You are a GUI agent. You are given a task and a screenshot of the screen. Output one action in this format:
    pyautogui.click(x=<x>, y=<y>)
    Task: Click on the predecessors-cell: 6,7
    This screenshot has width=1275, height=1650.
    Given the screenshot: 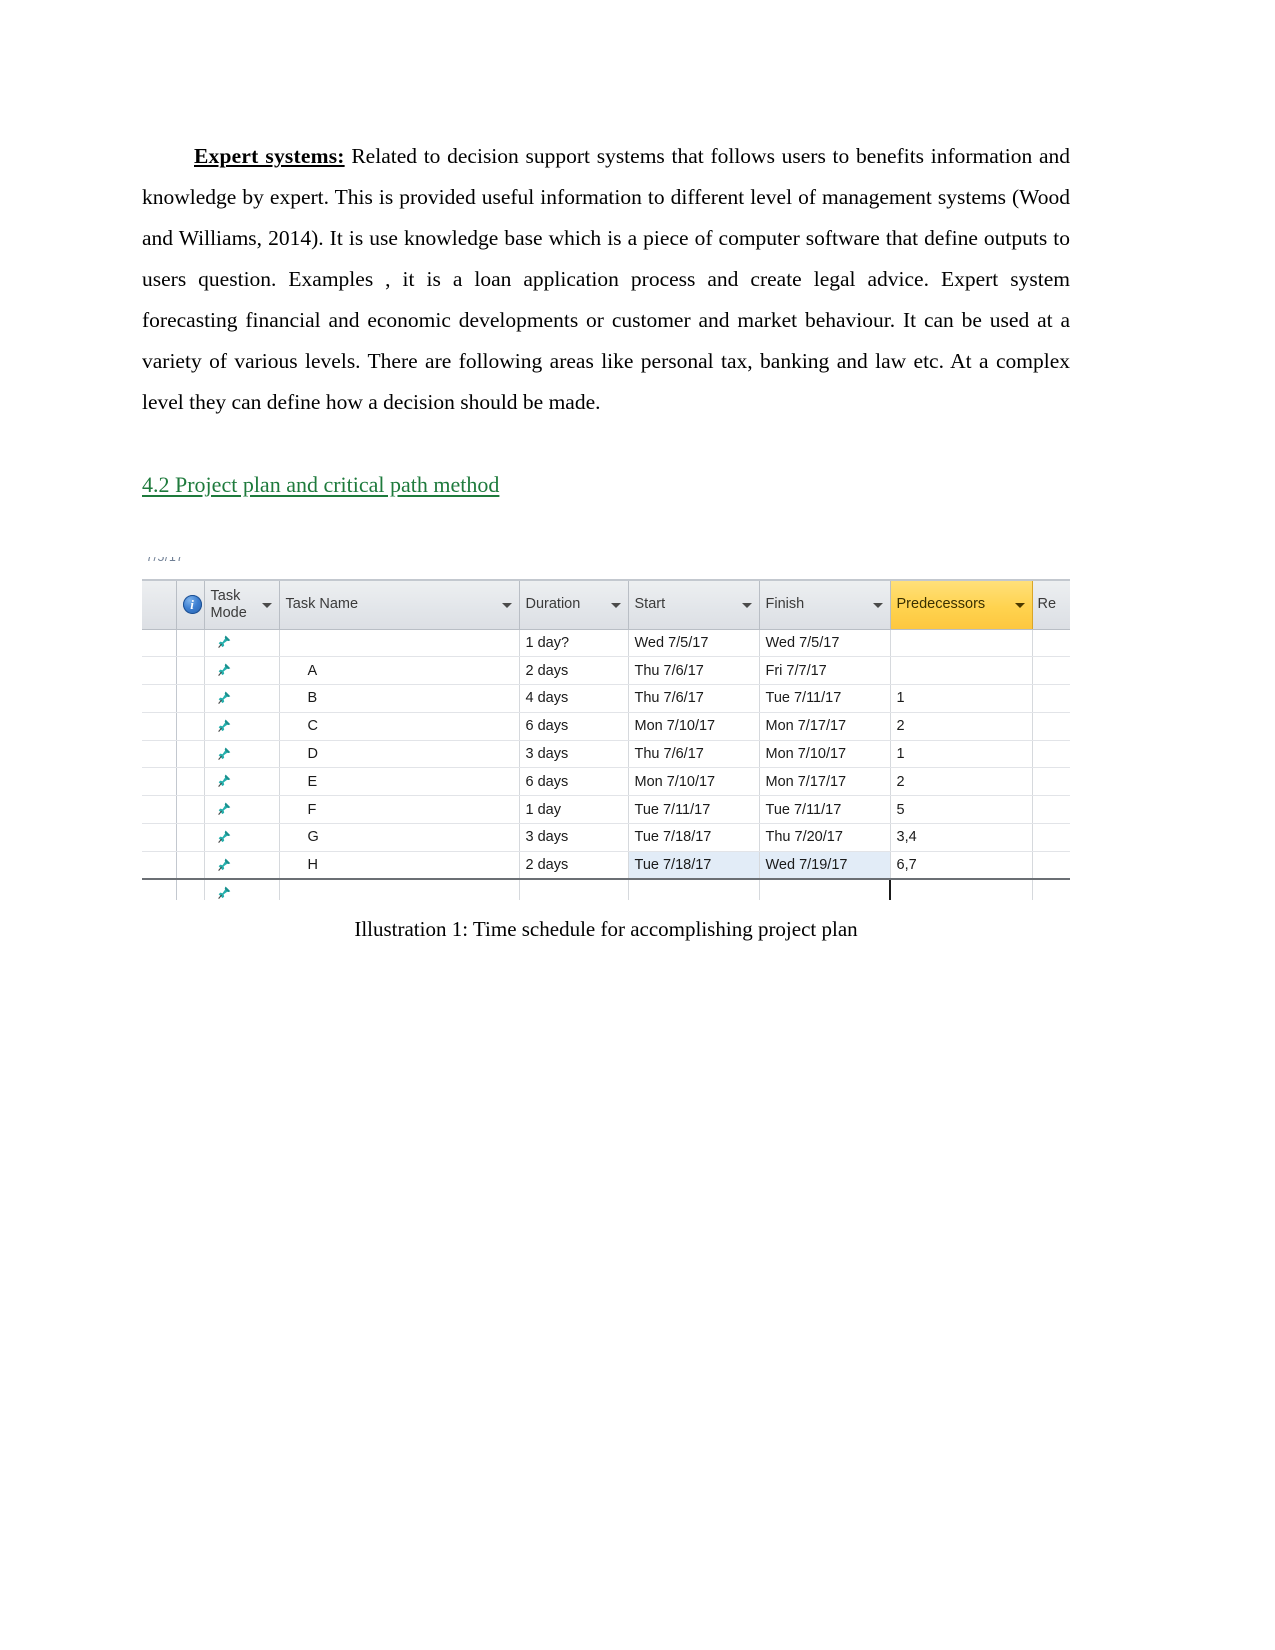 What is the action you would take?
    pyautogui.click(x=961, y=865)
    